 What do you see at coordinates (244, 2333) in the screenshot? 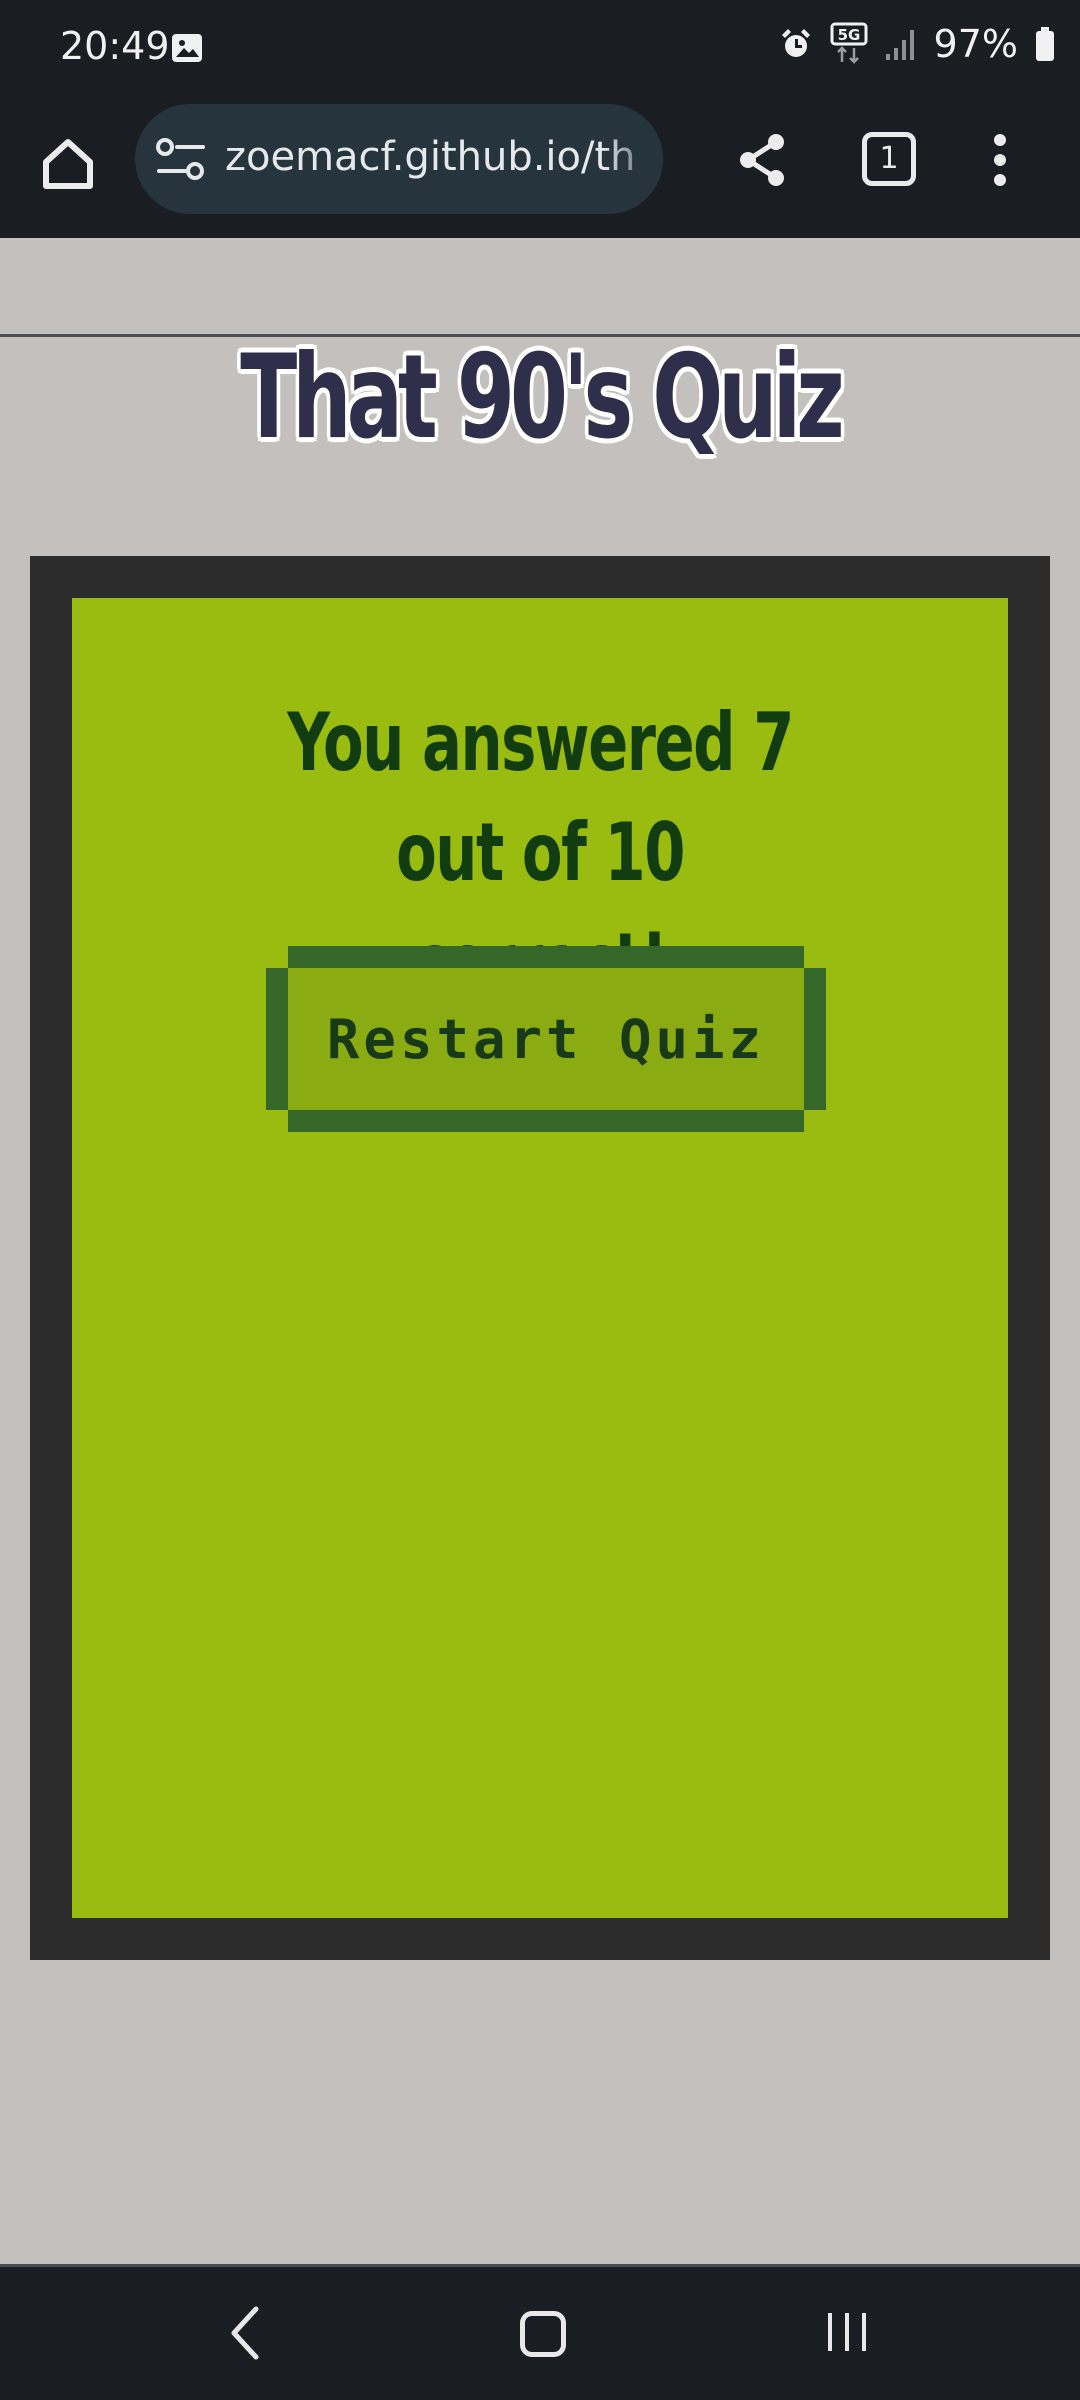
I see `back-icon` at bounding box center [244, 2333].